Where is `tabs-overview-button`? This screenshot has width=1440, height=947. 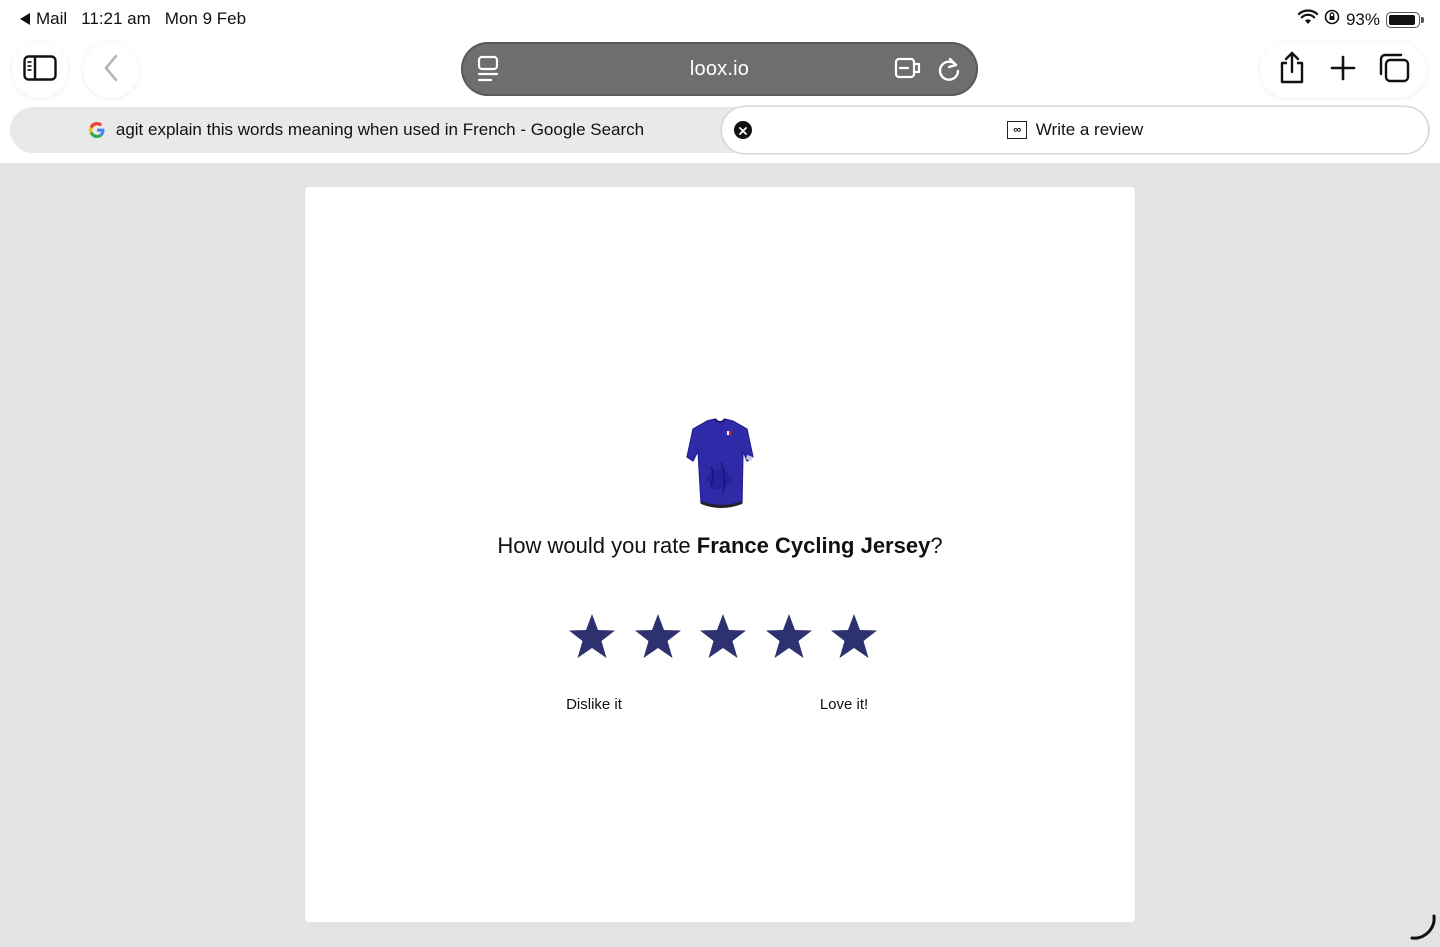
tabs-overview-button is located at coordinates (1394, 70).